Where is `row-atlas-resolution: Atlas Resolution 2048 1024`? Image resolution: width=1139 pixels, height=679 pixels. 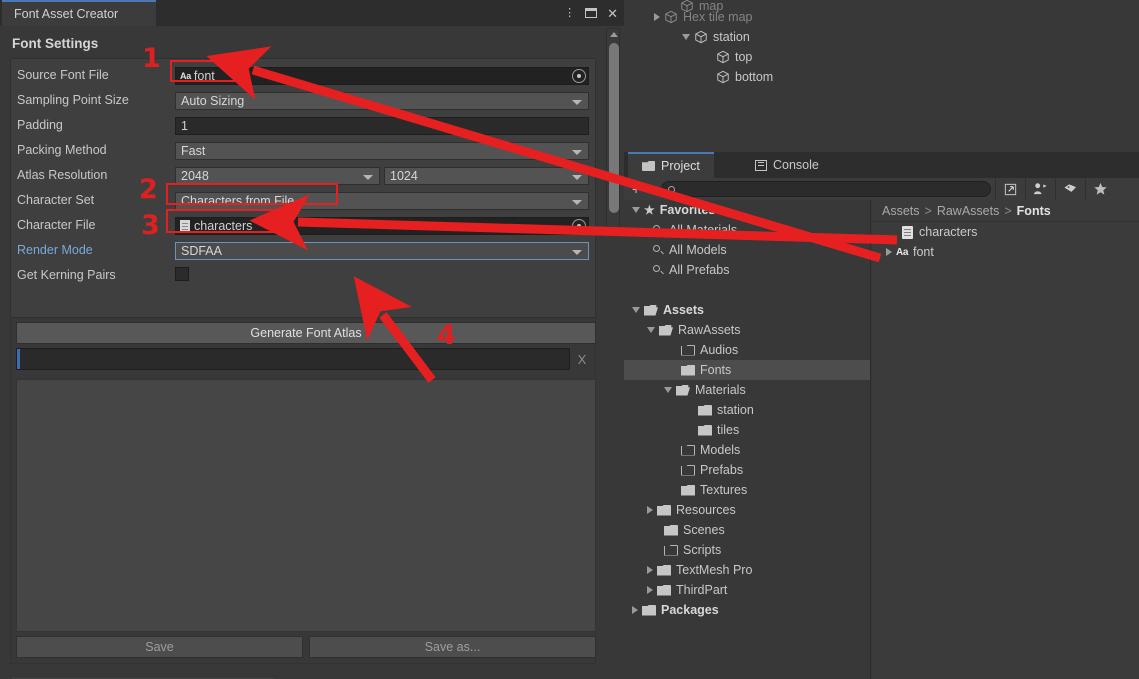
row-atlas-resolution: Atlas Resolution 2048 1024 is located at coordinates (303, 175).